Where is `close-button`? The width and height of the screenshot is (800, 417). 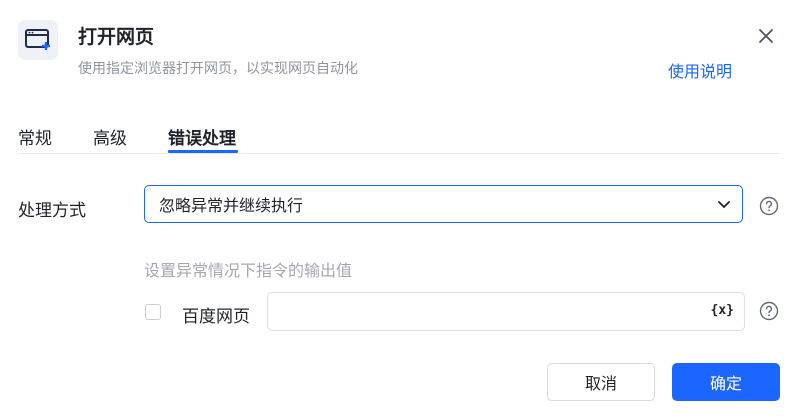 close-button is located at coordinates (766, 36).